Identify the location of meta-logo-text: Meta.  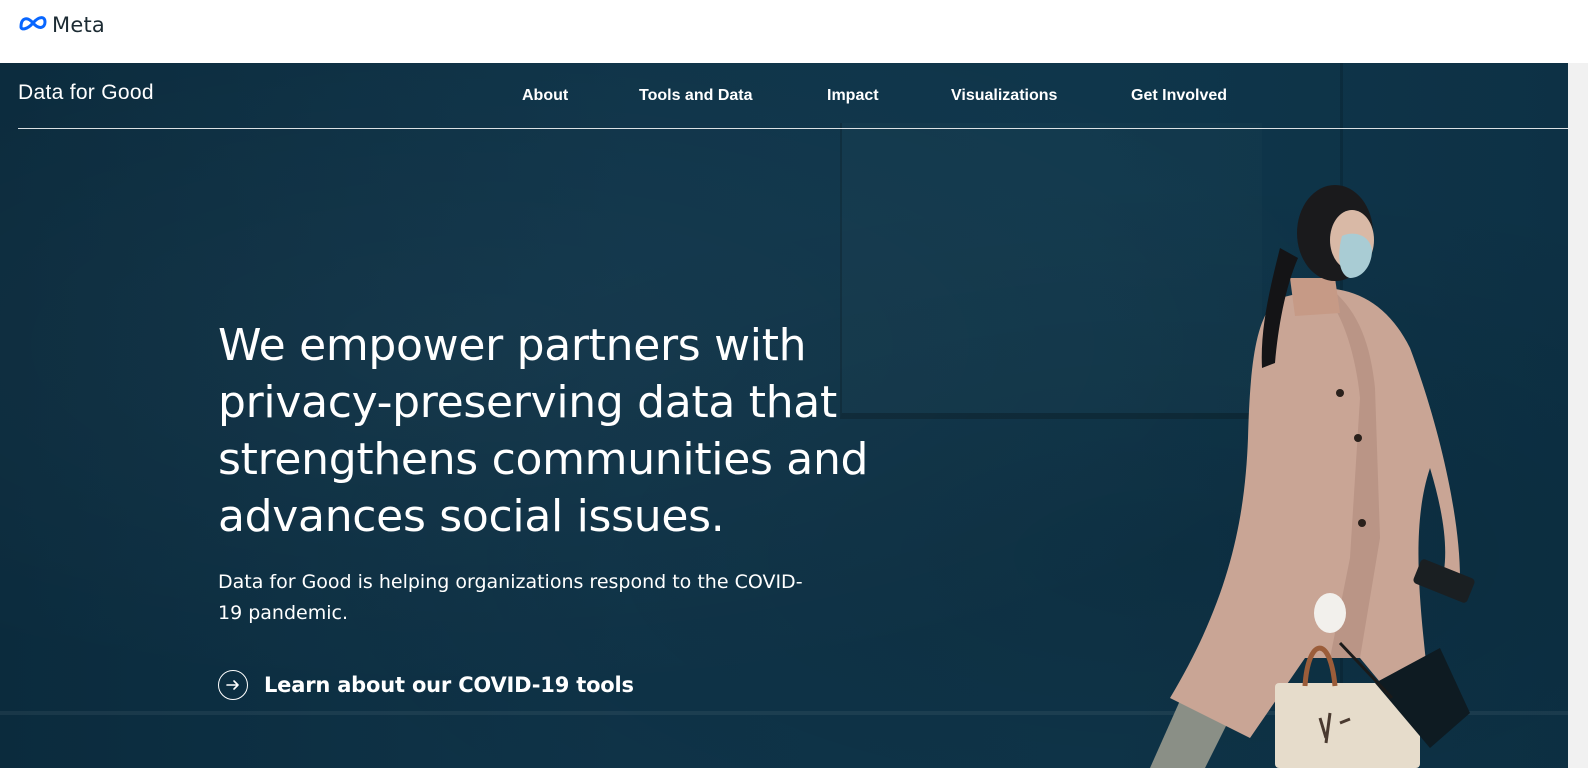
(78, 25).